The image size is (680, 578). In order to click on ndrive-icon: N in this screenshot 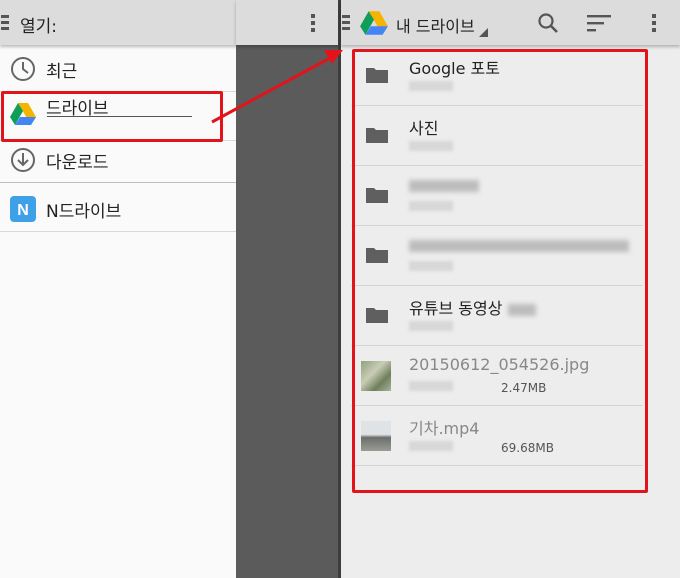, I will do `click(23, 209)`.